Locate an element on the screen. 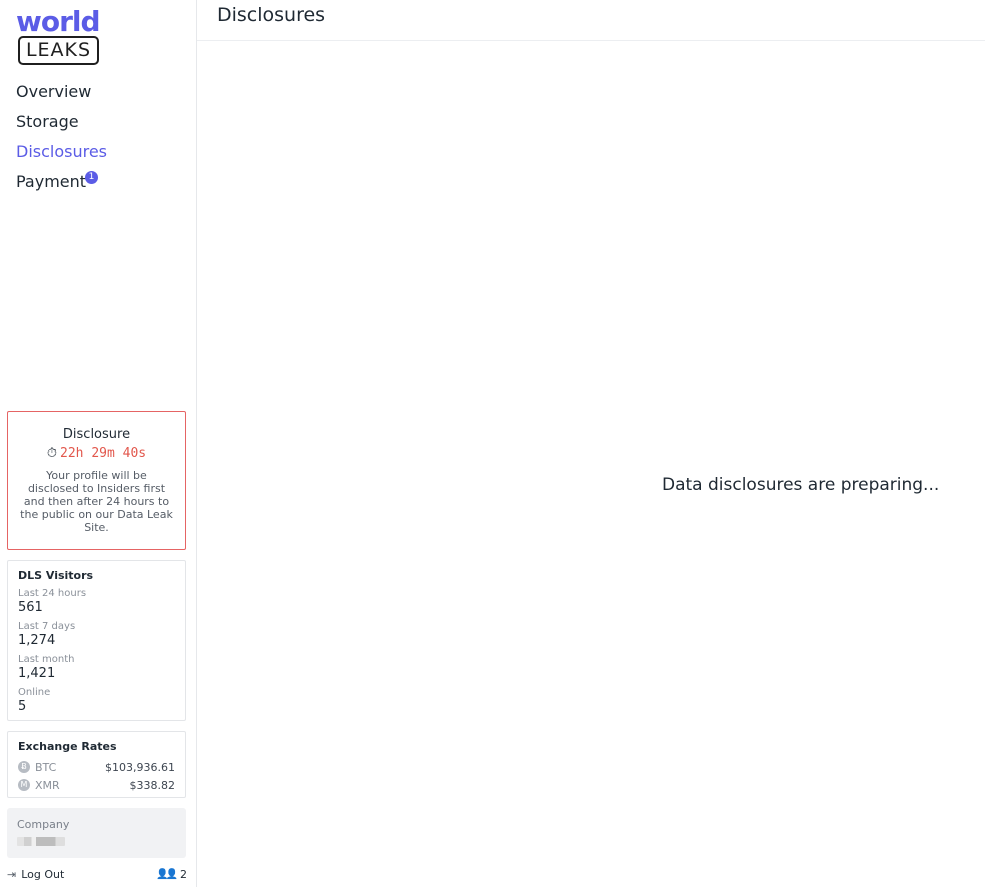  payment-badge: 1 is located at coordinates (91, 177).